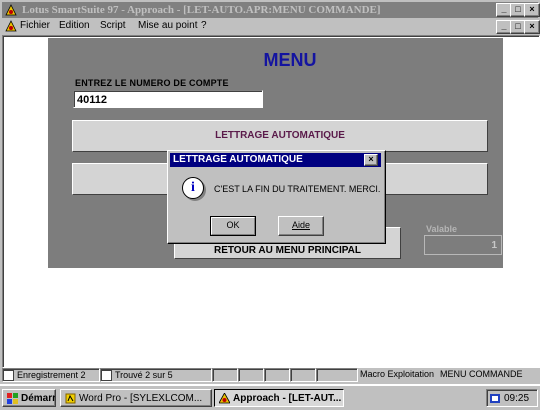  Describe the element at coordinates (152, 83) in the screenshot. I see `account-number-label: ENTREZ LE NUMERO DE COMPTE` at that location.